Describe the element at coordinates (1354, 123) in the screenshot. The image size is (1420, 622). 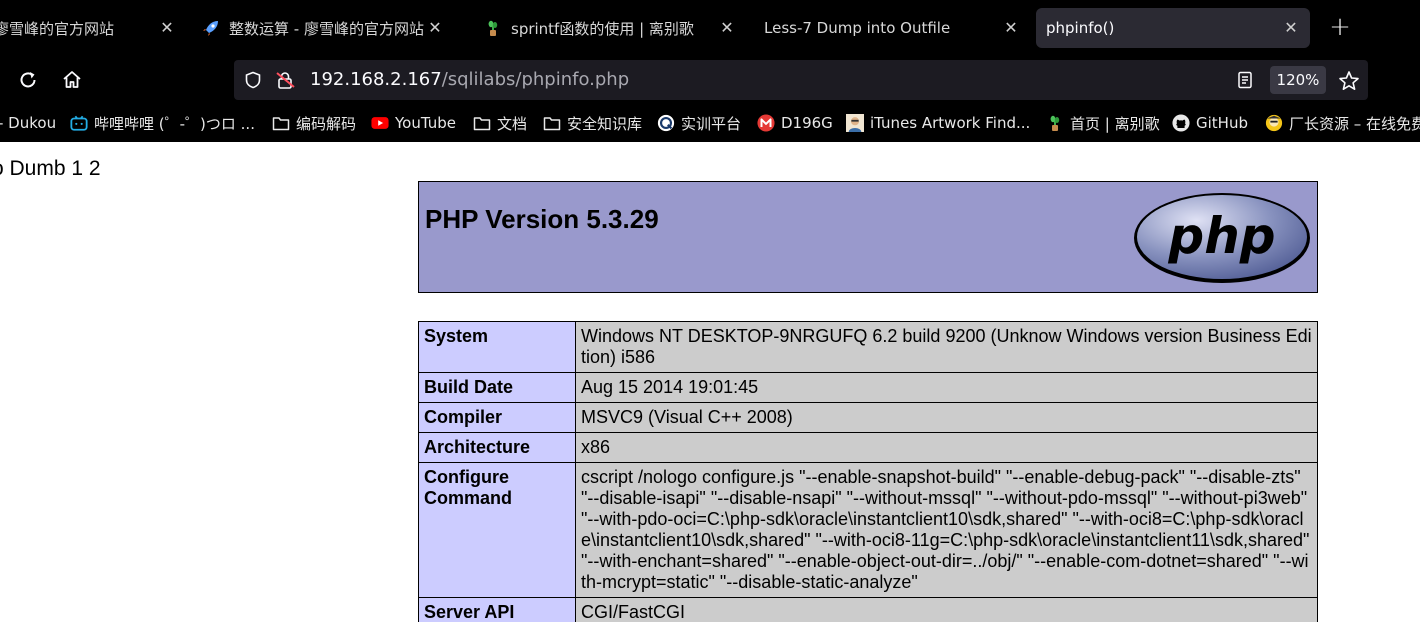
I see `bookmark-label: 厂长资源 – 在线免费` at that location.